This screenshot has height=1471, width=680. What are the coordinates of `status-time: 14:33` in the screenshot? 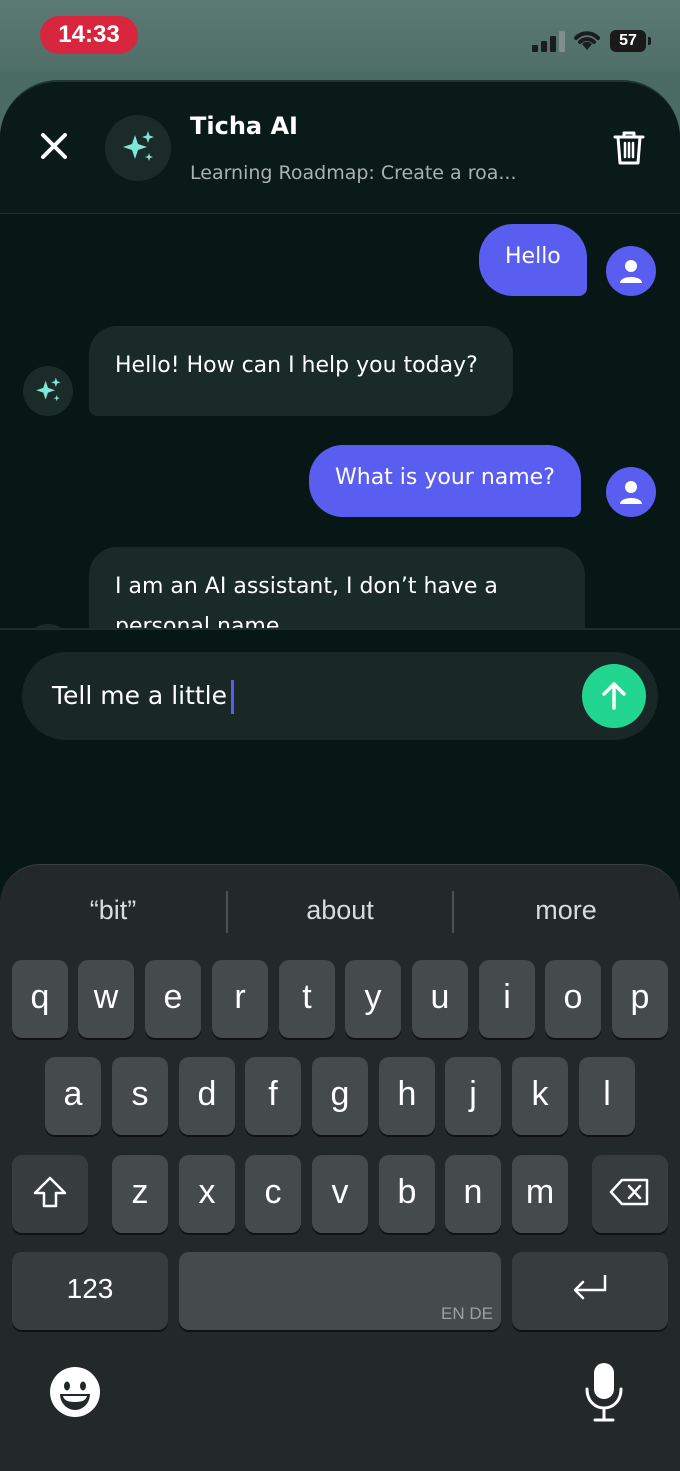 It's located at (89, 35).